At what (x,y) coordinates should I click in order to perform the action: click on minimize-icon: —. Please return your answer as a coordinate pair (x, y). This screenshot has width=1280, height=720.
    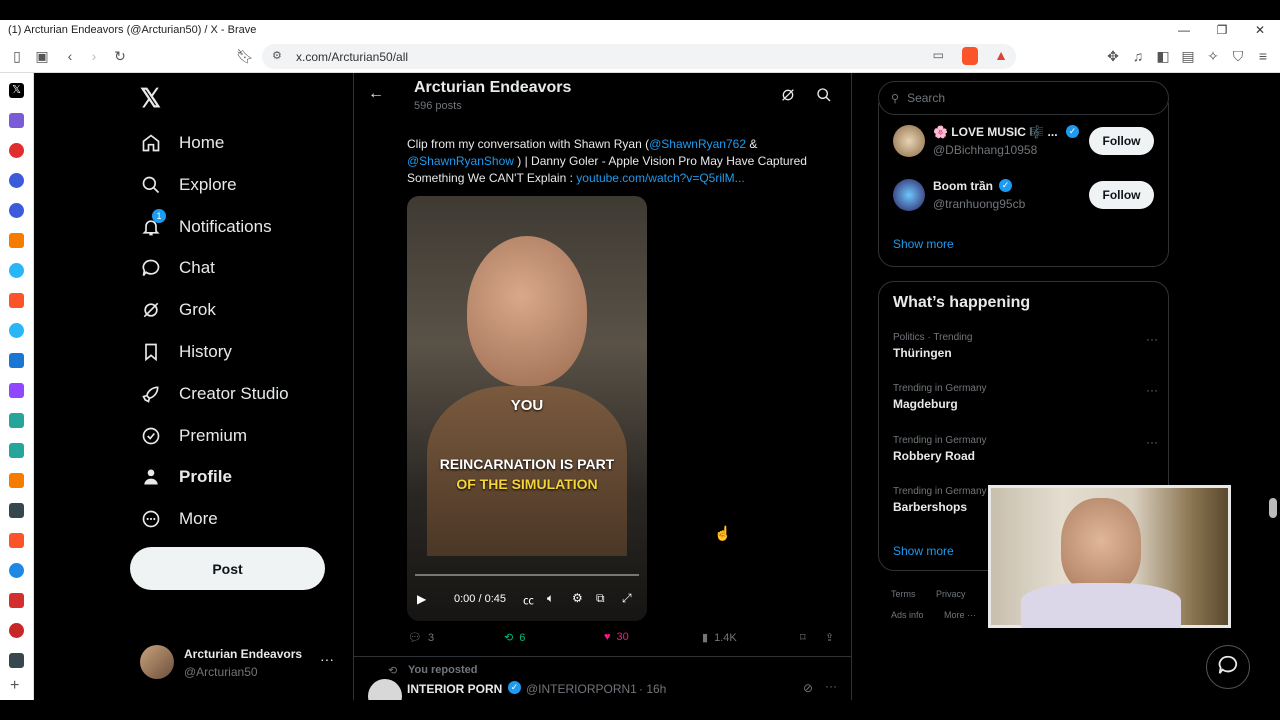
    Looking at the image, I should click on (1184, 30).